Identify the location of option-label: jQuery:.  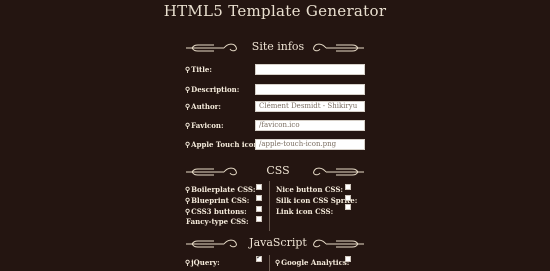
(205, 262).